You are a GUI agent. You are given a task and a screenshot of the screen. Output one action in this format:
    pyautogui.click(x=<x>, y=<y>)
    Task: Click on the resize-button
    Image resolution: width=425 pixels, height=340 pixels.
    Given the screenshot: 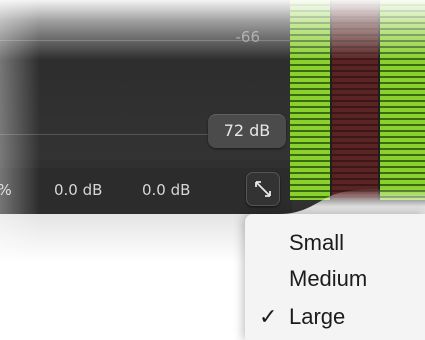 What is the action you would take?
    pyautogui.click(x=263, y=189)
    